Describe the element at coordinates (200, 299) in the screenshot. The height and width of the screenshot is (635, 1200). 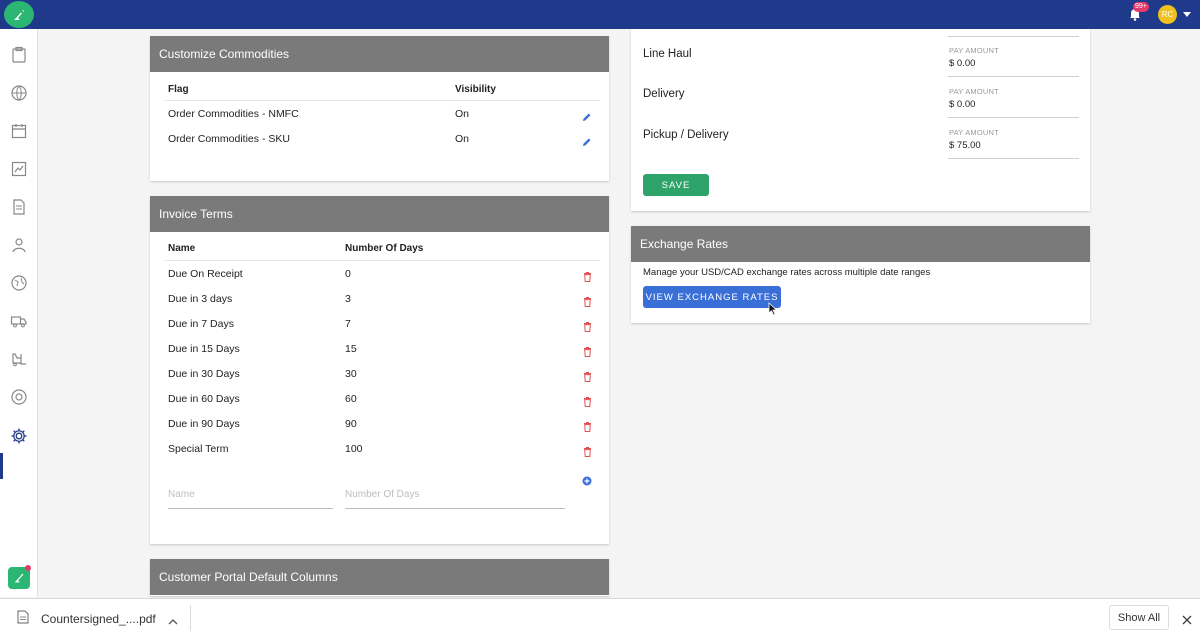
I see `term-name: Due in 3 days` at that location.